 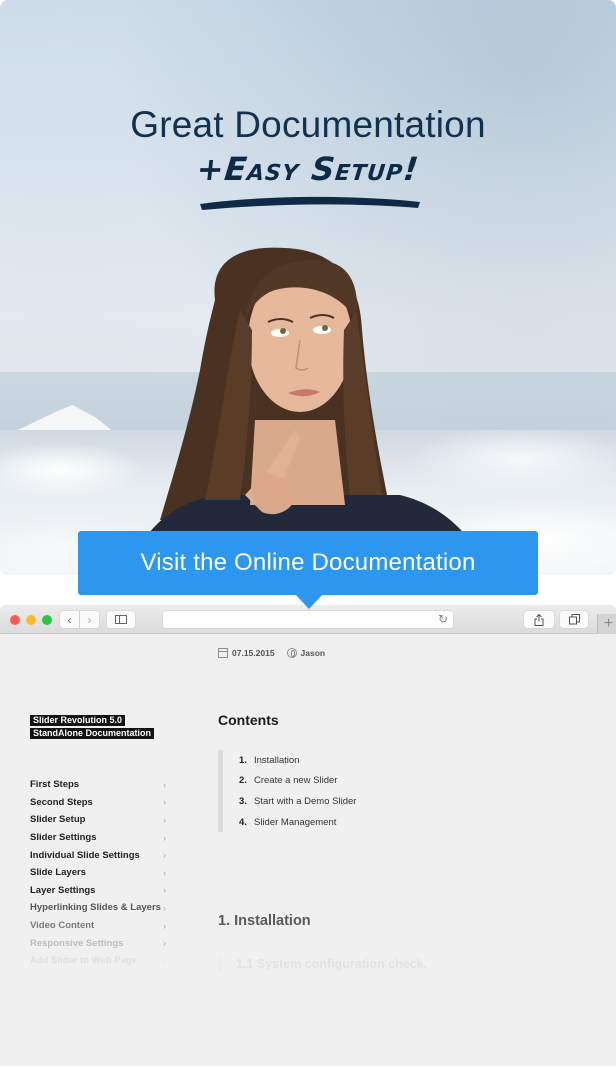 I want to click on brush-underline, so click(x=310, y=203).